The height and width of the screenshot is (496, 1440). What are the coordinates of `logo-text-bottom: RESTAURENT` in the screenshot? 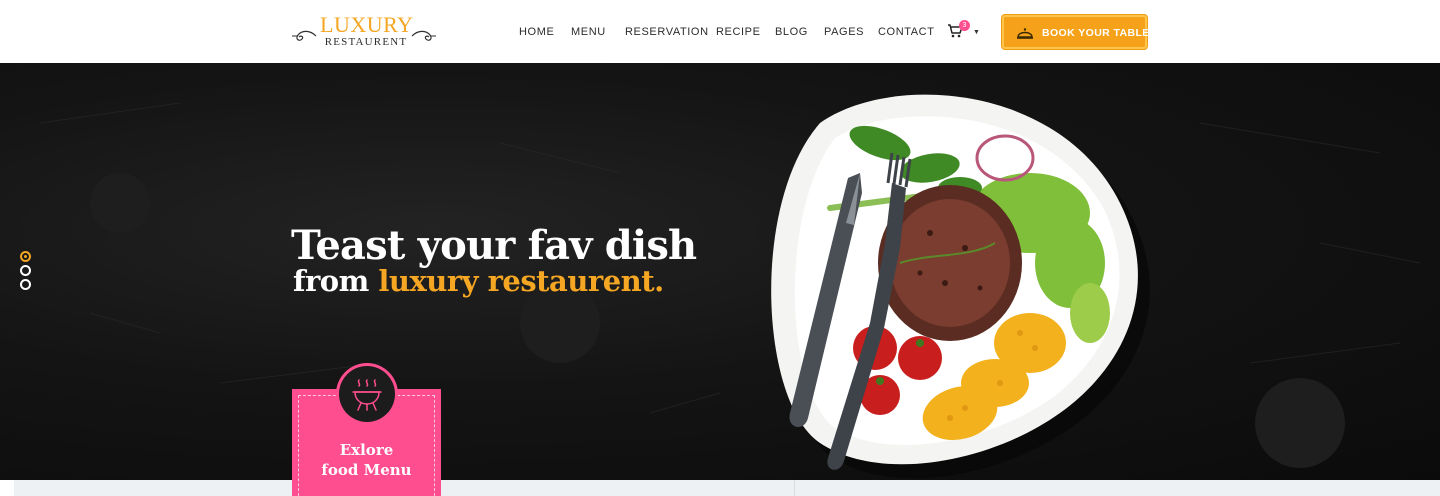 It's located at (366, 42).